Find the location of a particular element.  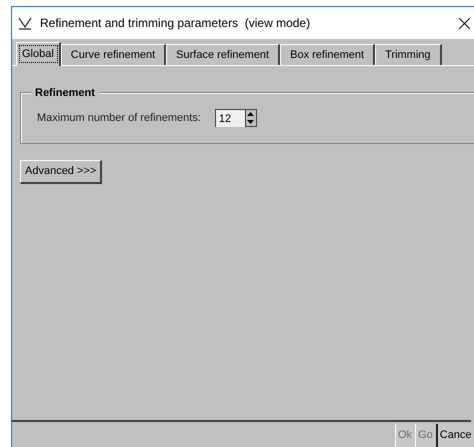

field-label: Maximum number of refinements: is located at coordinates (119, 118).